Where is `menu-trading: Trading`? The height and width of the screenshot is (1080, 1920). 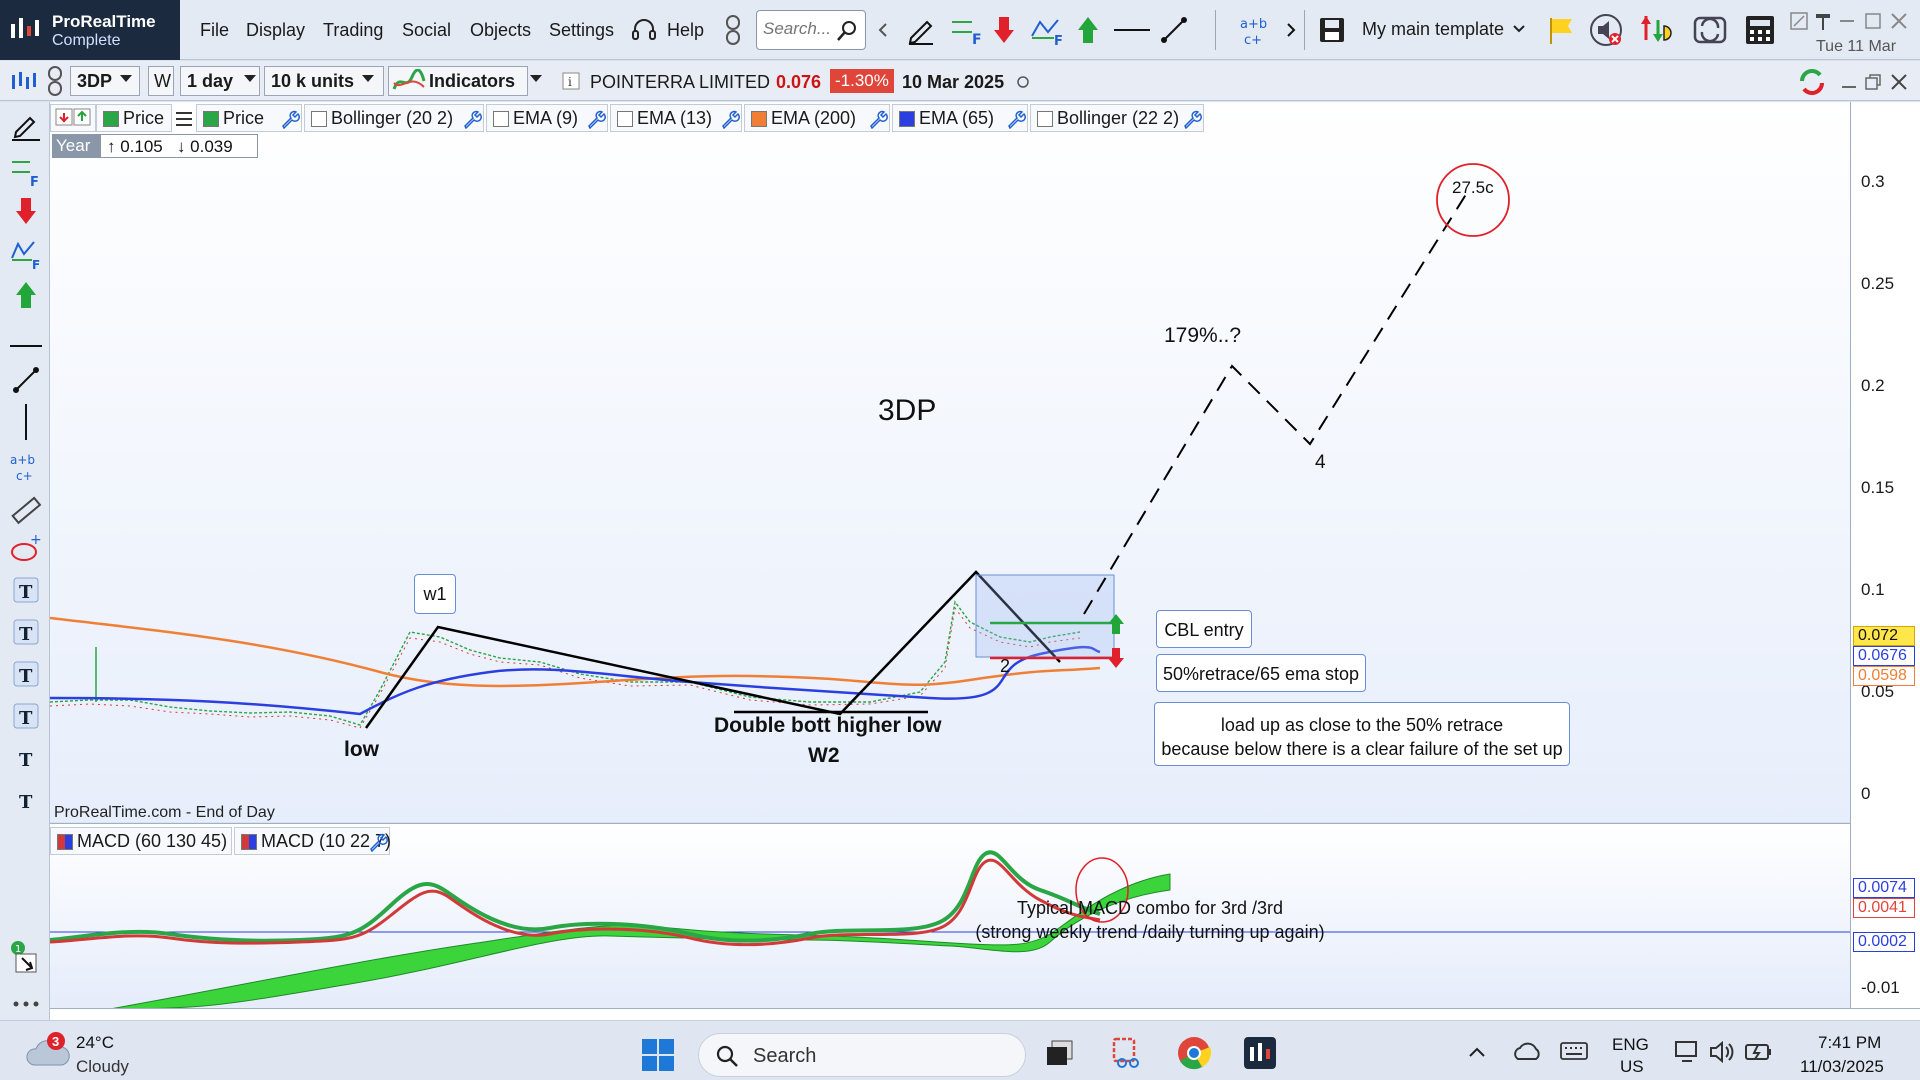 menu-trading: Trading is located at coordinates (353, 30).